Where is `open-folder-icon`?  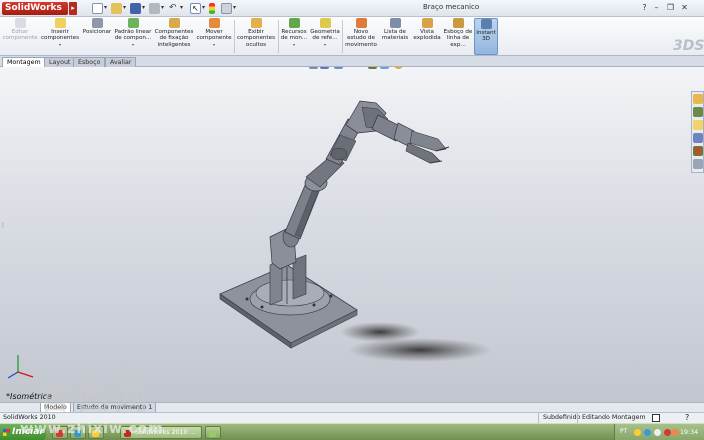
open-folder-icon is located at coordinates (116, 8).